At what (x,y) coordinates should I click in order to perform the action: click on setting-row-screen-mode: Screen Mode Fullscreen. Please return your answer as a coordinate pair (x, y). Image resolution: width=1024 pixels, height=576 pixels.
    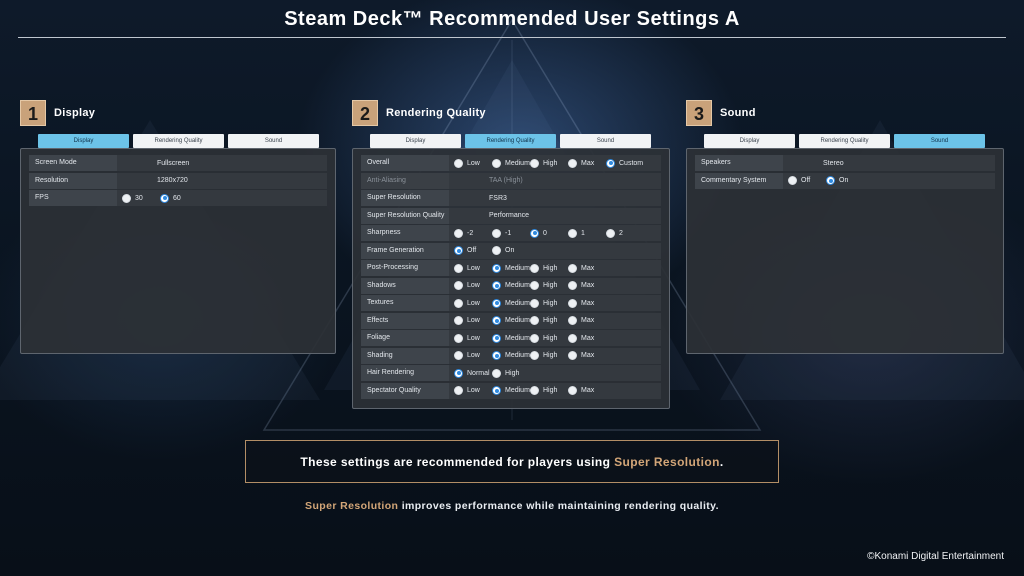
    Looking at the image, I should click on (178, 163).